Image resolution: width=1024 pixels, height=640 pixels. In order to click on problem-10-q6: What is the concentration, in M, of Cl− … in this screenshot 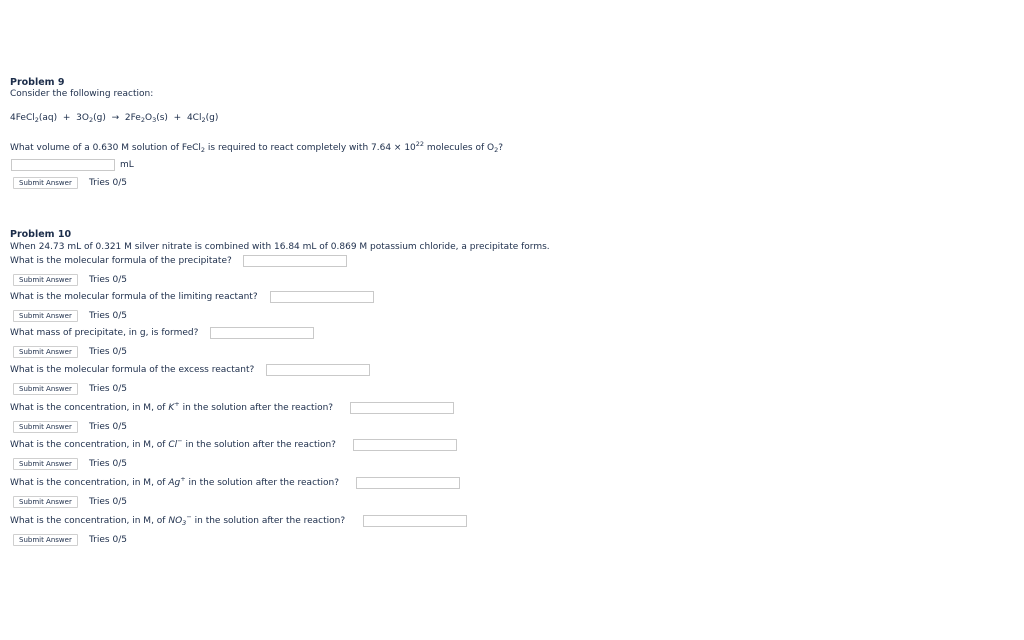, I will do `click(173, 444)`.